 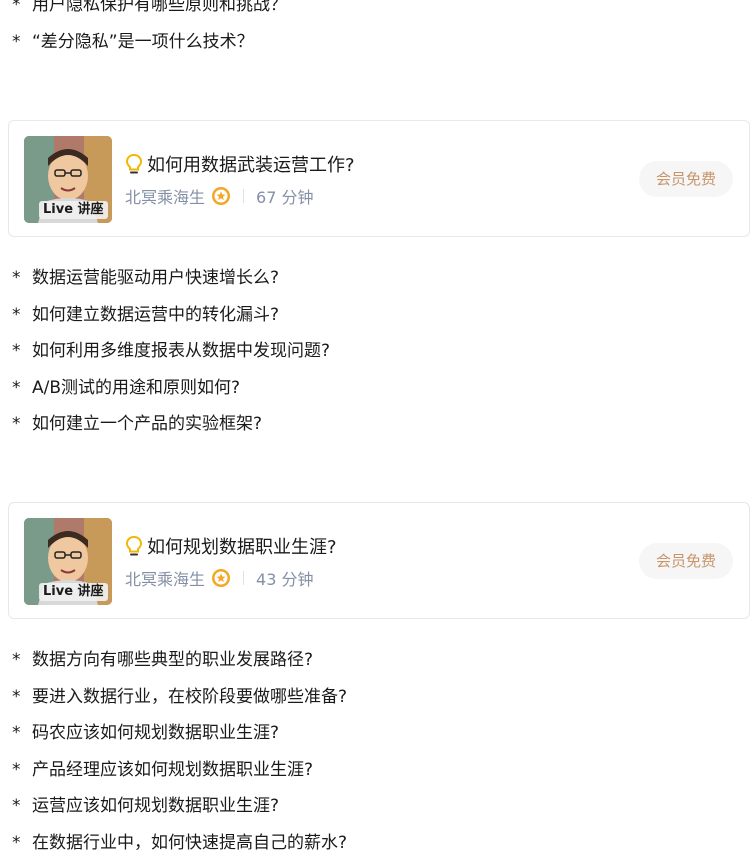 What do you see at coordinates (156, 314) in the screenshot?
I see `question-text: 如何建立数据运营中的转化漏斗?` at bounding box center [156, 314].